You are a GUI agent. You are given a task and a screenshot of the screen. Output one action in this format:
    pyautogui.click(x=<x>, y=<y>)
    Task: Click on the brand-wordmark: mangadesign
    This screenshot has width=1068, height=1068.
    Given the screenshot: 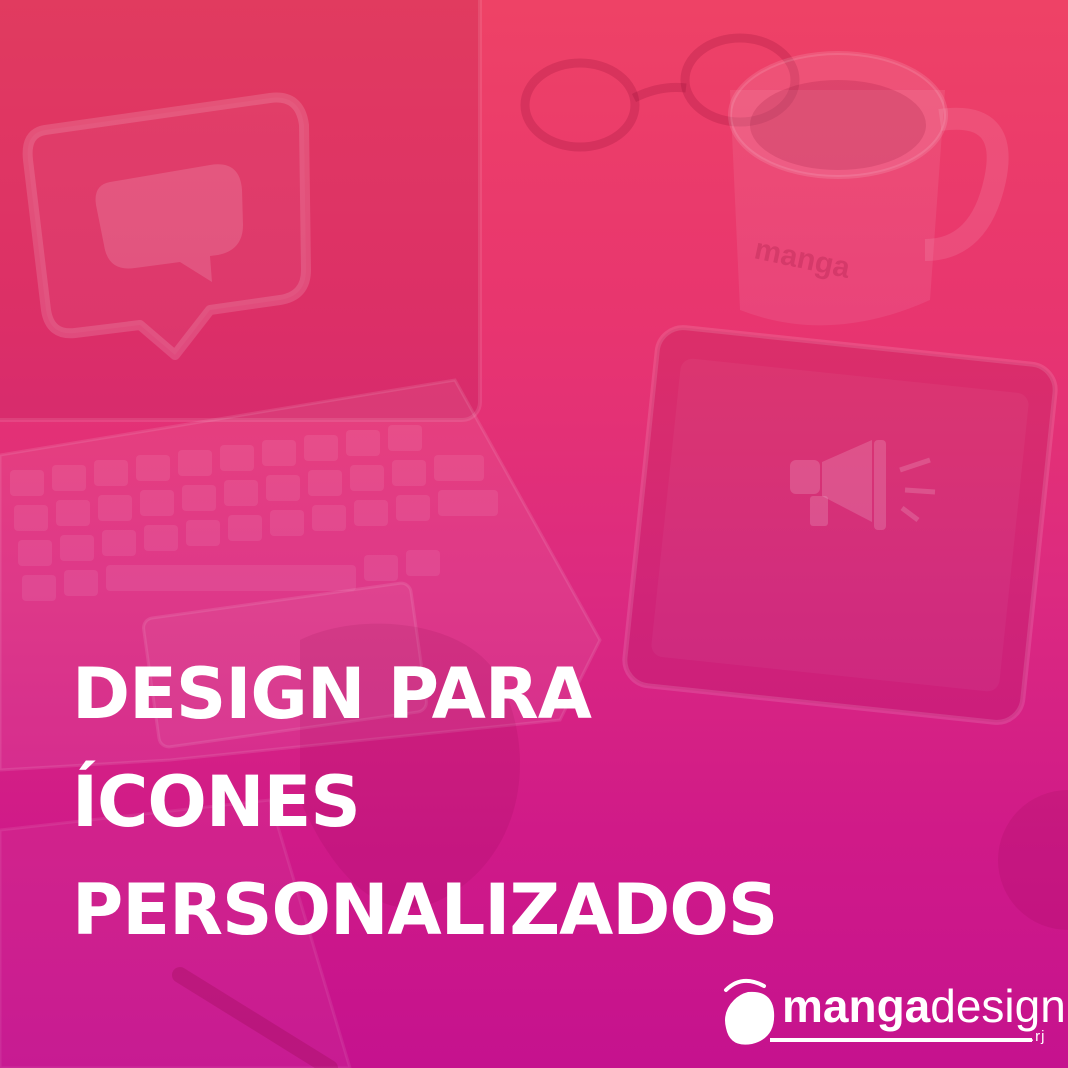 What is the action you would take?
    pyautogui.click(x=924, y=1006)
    